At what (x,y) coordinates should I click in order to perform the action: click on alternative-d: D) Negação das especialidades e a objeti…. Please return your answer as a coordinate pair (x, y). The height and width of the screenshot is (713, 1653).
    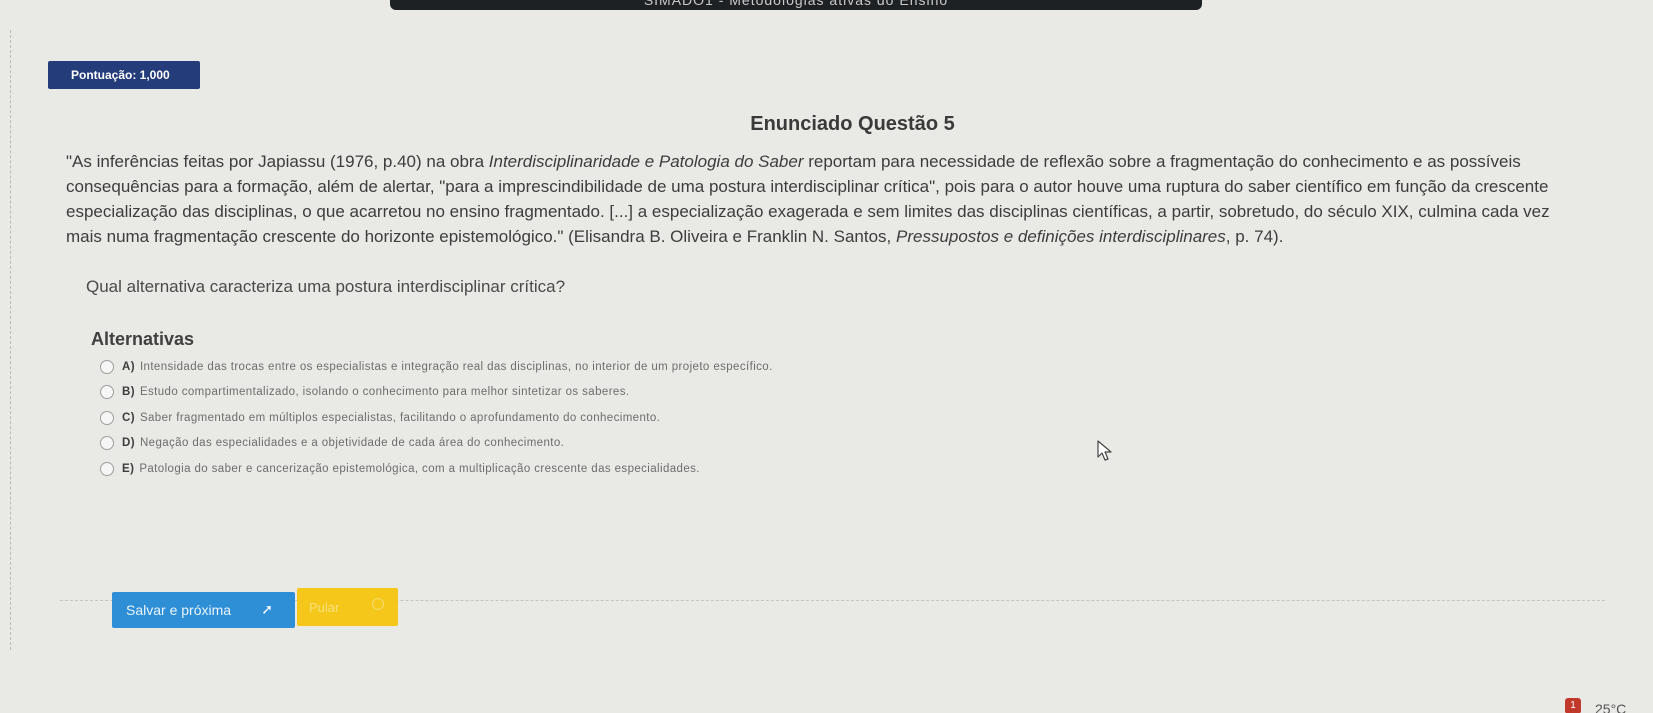
    Looking at the image, I should click on (852, 444).